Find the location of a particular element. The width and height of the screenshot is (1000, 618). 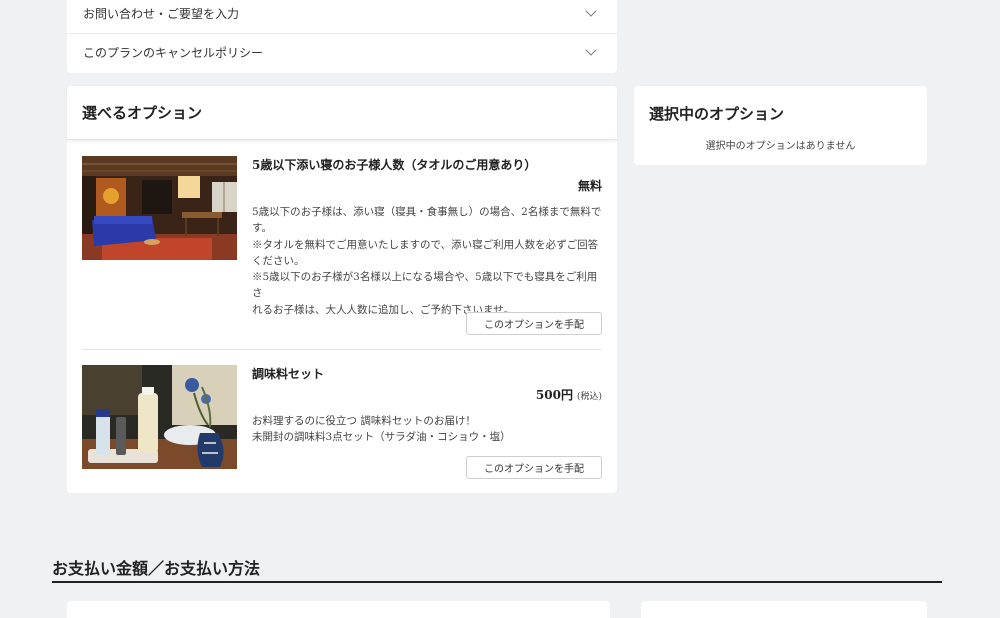

option-price: 500円 (税込) is located at coordinates (569, 394).